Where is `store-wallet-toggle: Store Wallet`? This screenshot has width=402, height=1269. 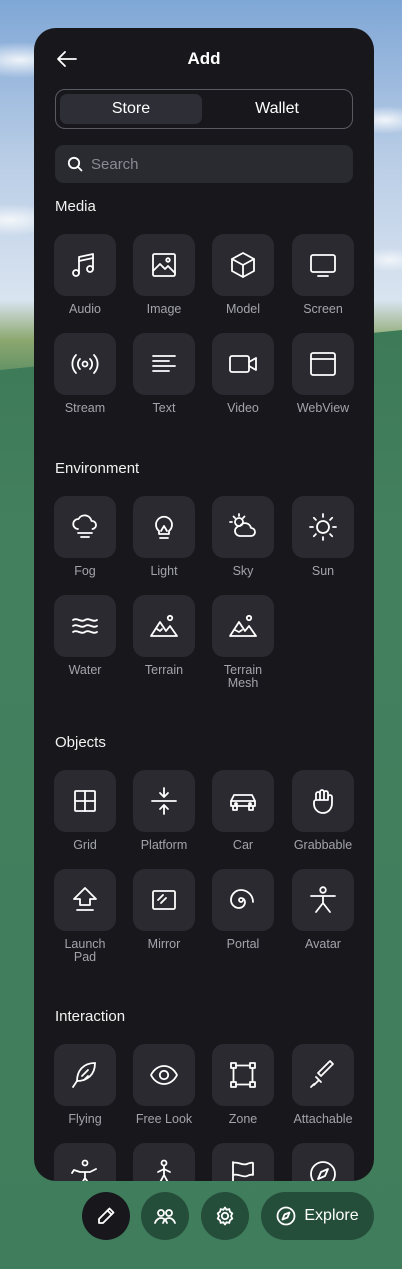
store-wallet-toggle: Store Wallet is located at coordinates (204, 109).